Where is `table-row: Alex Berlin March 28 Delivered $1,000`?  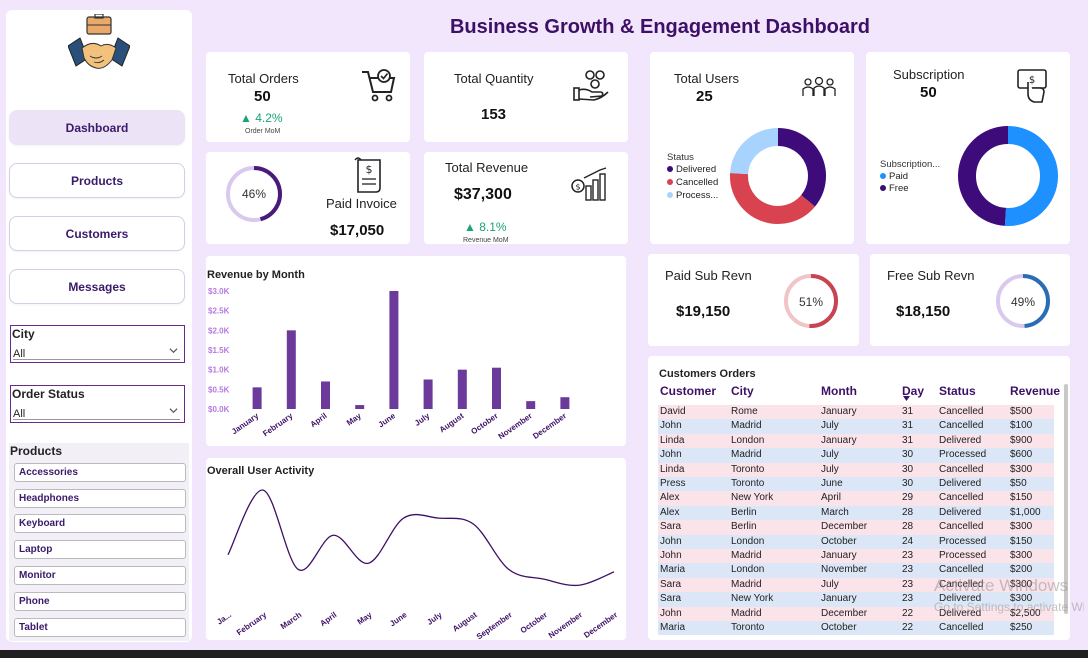
table-row: Alex Berlin March 28 Delivered $1,000 is located at coordinates (856, 513).